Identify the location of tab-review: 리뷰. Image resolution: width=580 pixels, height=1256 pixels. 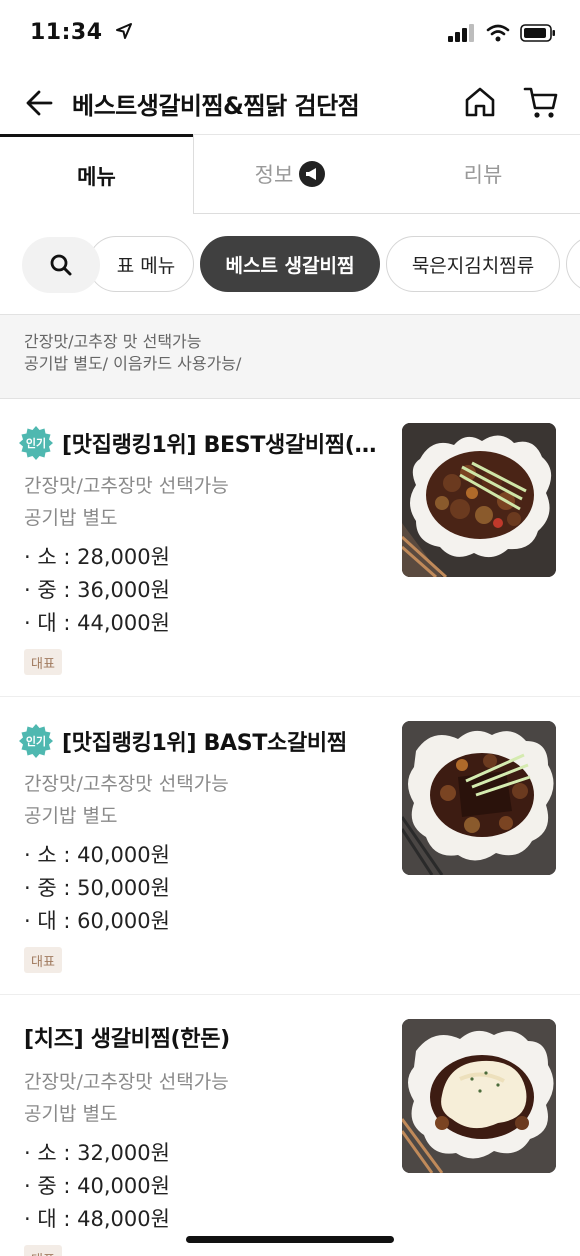
(483, 174).